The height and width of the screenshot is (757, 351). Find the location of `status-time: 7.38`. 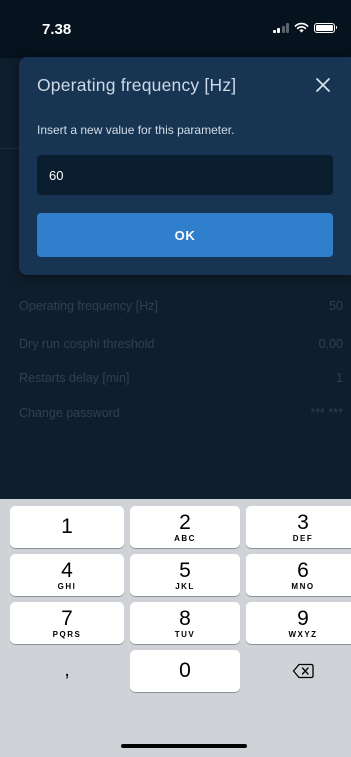

status-time: 7.38 is located at coordinates (57, 29).